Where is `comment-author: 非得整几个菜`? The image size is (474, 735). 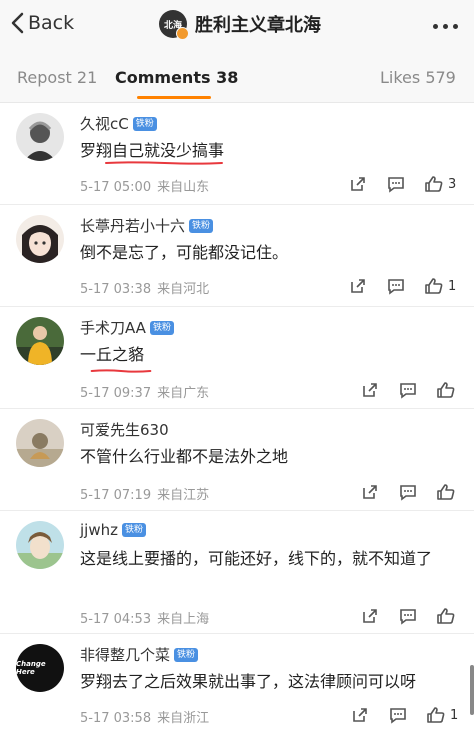 comment-author: 非得整几个菜 is located at coordinates (125, 654).